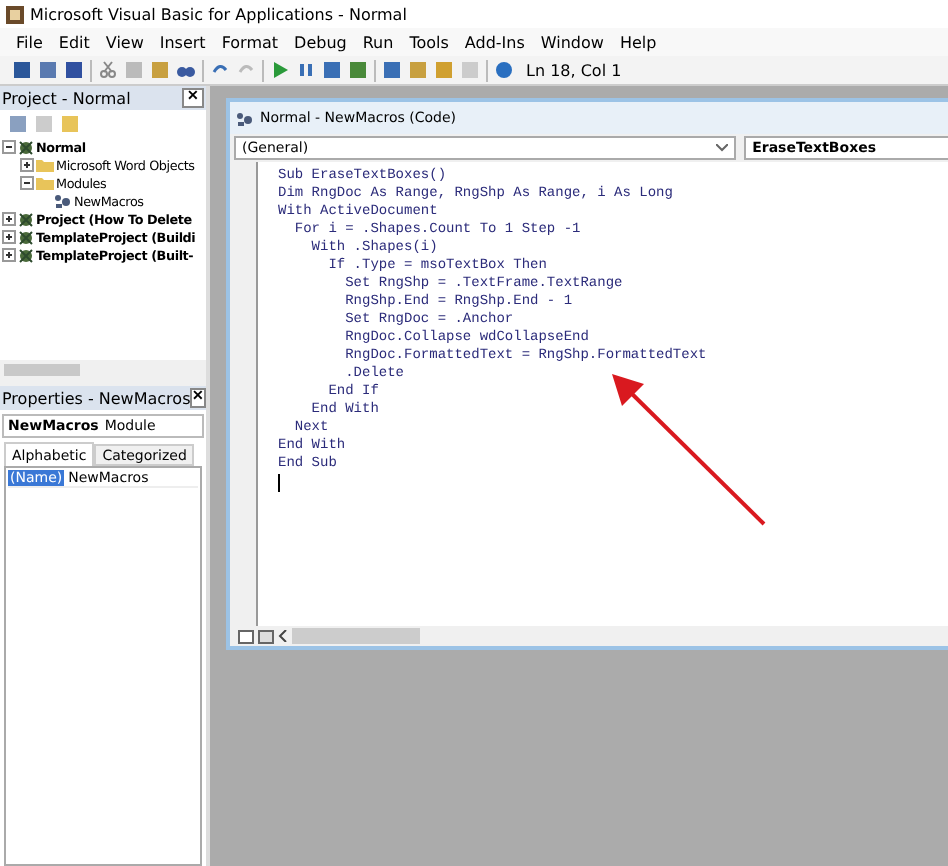 This screenshot has height=866, width=948. Describe the element at coordinates (182, 42) in the screenshot. I see `menu-item: Insert` at that location.